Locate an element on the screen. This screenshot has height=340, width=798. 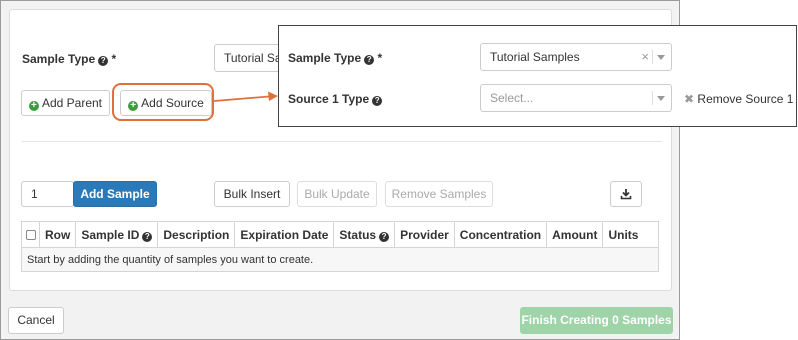
remove-icon: ✖ is located at coordinates (689, 99).